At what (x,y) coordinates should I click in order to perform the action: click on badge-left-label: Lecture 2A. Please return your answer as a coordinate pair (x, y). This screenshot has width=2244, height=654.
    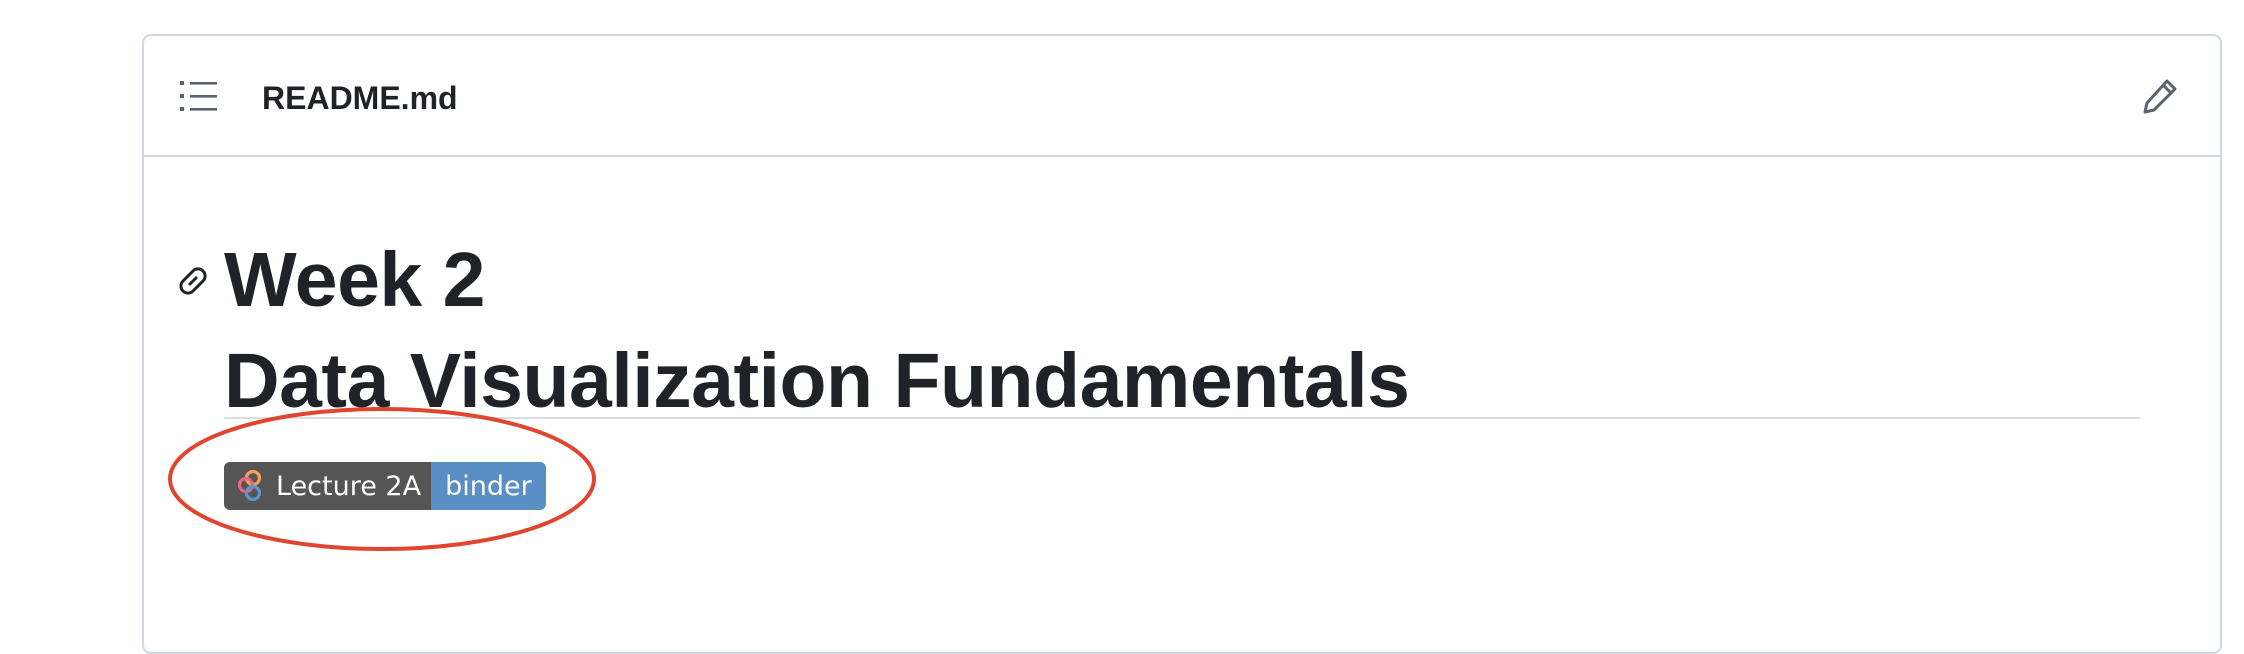
    Looking at the image, I should click on (349, 486).